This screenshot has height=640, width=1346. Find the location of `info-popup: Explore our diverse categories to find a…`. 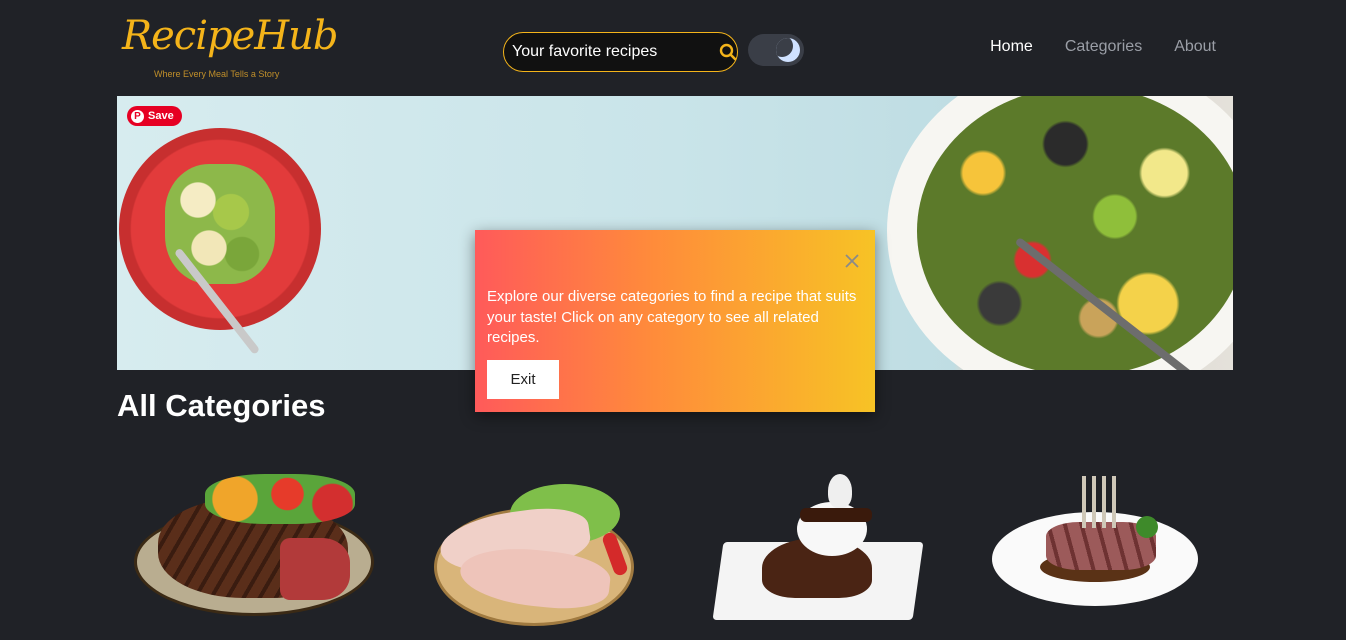

info-popup: Explore our diverse categories to find a… is located at coordinates (675, 321).